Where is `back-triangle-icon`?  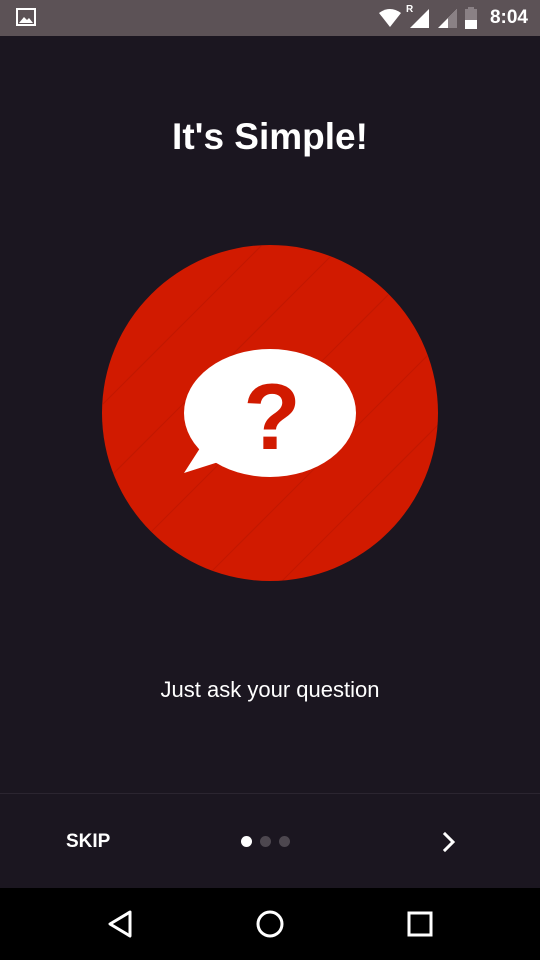 back-triangle-icon is located at coordinates (120, 924).